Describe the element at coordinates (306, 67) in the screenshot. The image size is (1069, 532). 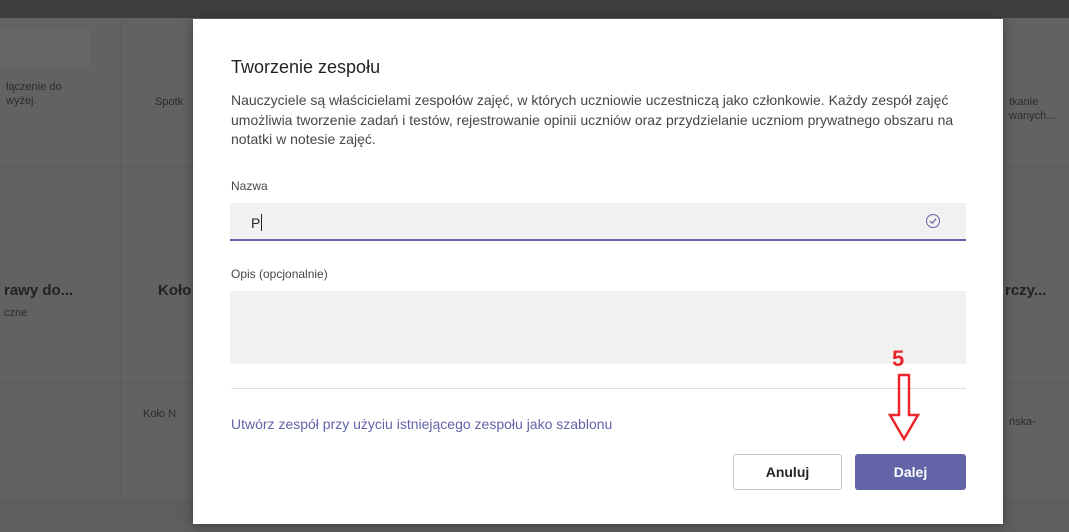
I see `dialog-title: Tworzenie zespołu` at that location.